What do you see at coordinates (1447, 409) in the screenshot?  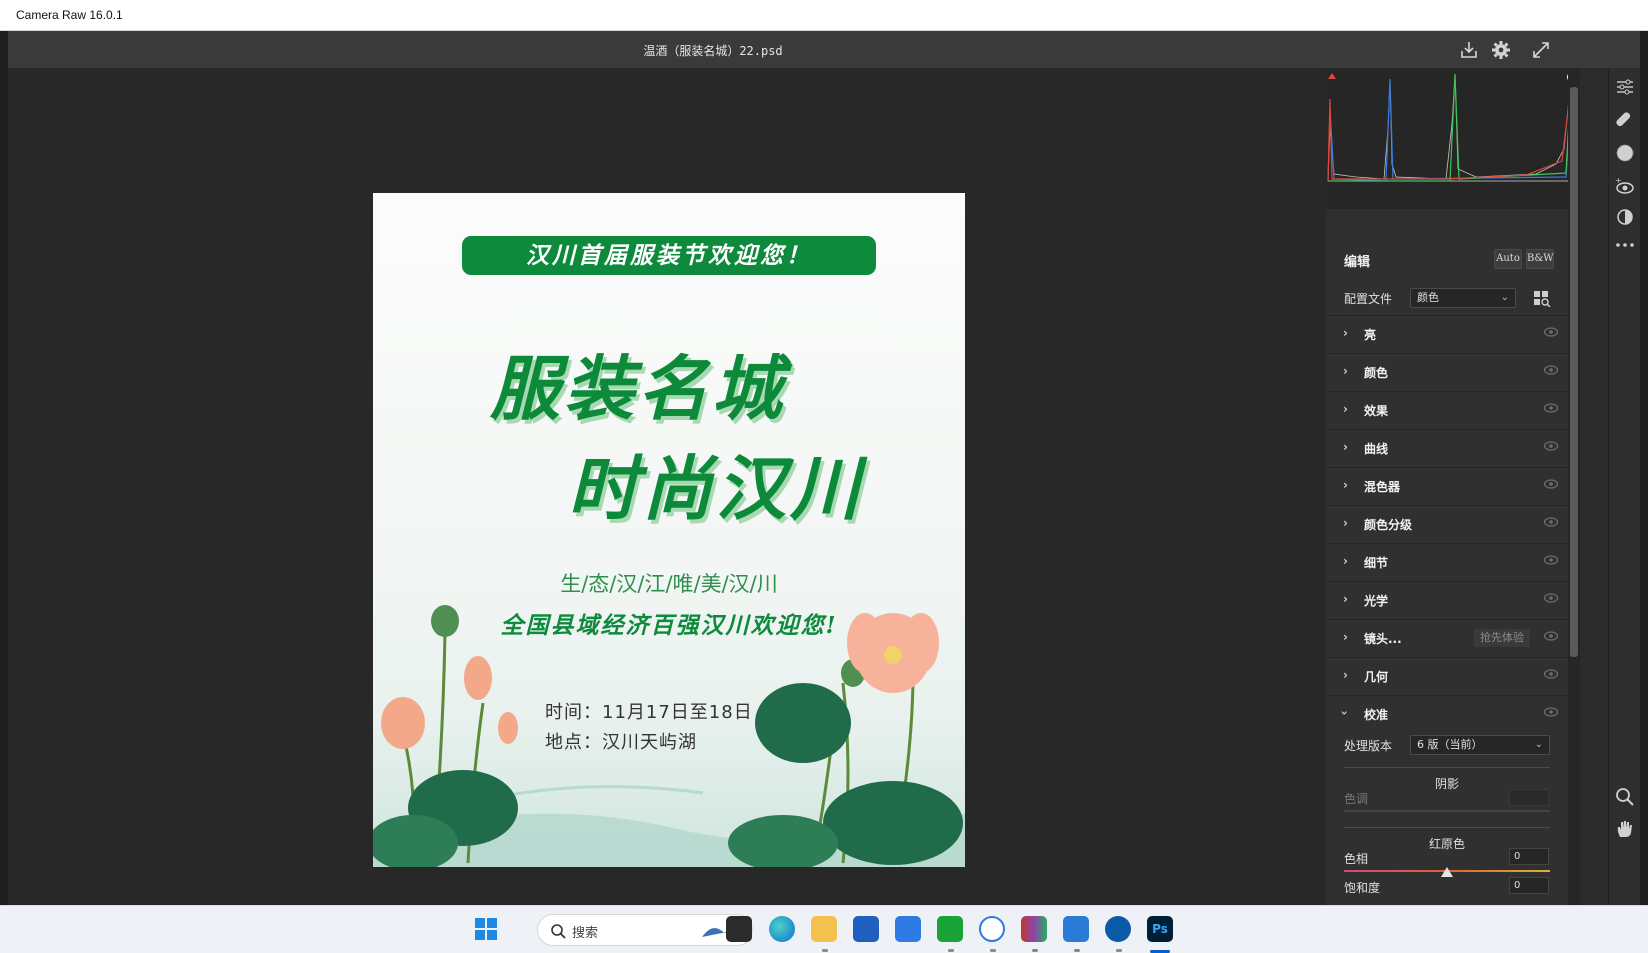 I see `section-effects: › 效果` at bounding box center [1447, 409].